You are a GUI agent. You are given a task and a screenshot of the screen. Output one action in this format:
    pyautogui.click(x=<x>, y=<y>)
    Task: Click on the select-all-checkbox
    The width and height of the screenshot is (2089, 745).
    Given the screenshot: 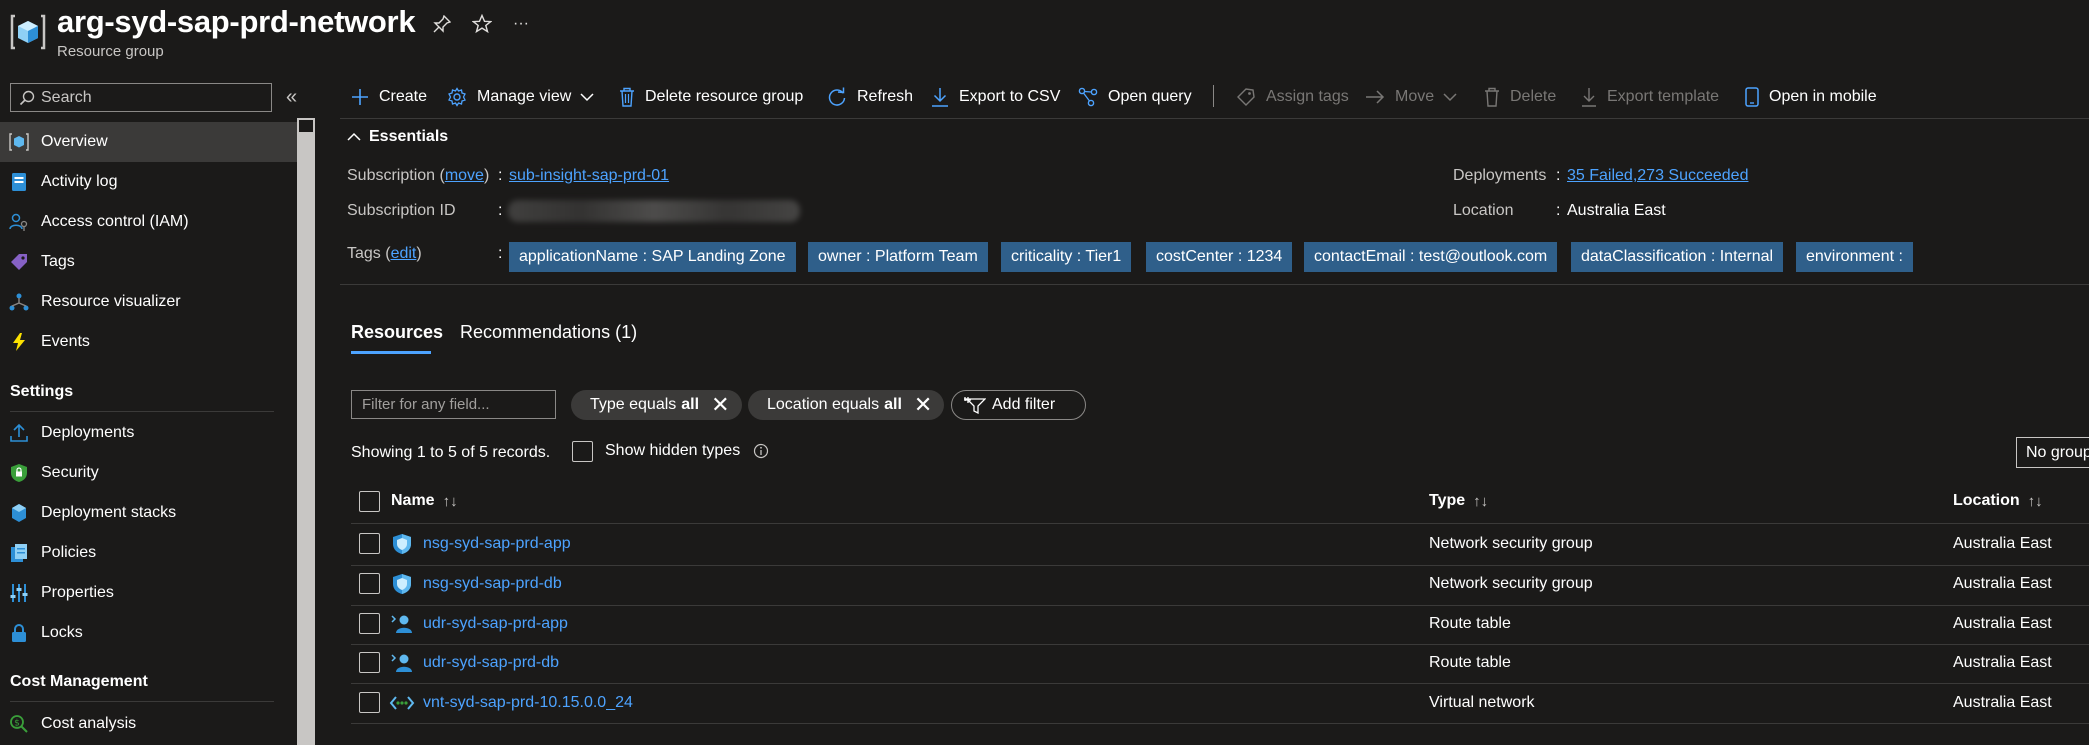 What is the action you would take?
    pyautogui.click(x=369, y=501)
    